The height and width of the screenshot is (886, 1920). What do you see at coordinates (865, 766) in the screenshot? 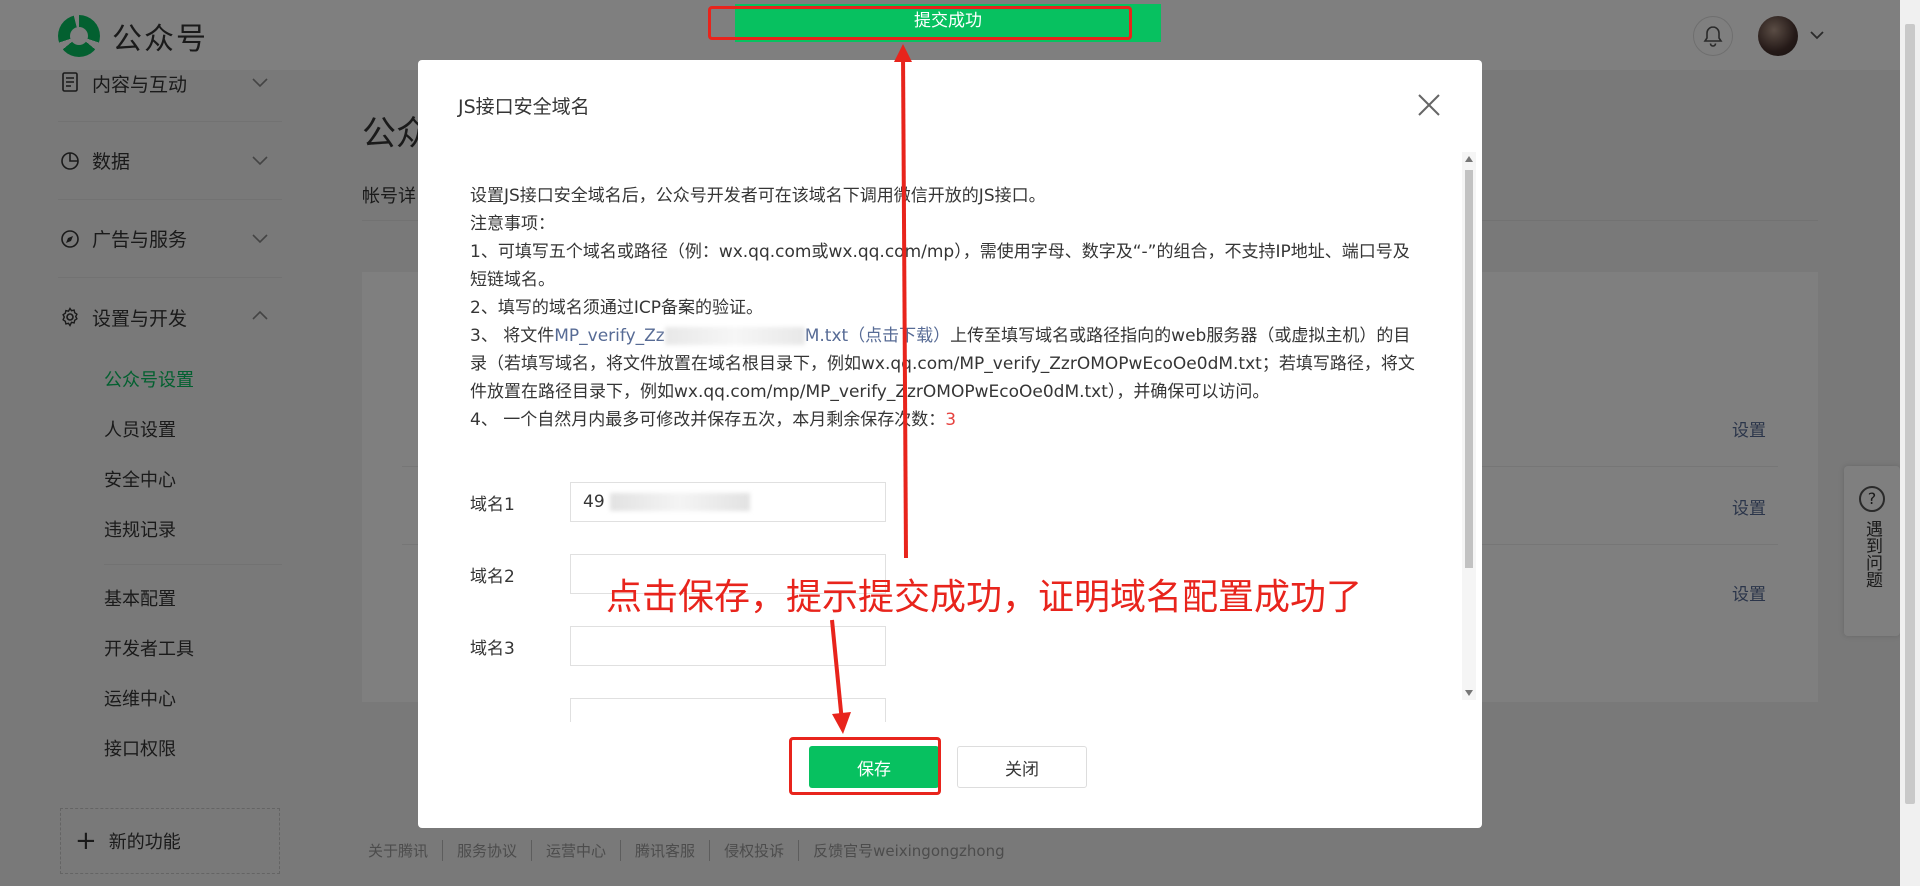
I see `annotation-box-save` at bounding box center [865, 766].